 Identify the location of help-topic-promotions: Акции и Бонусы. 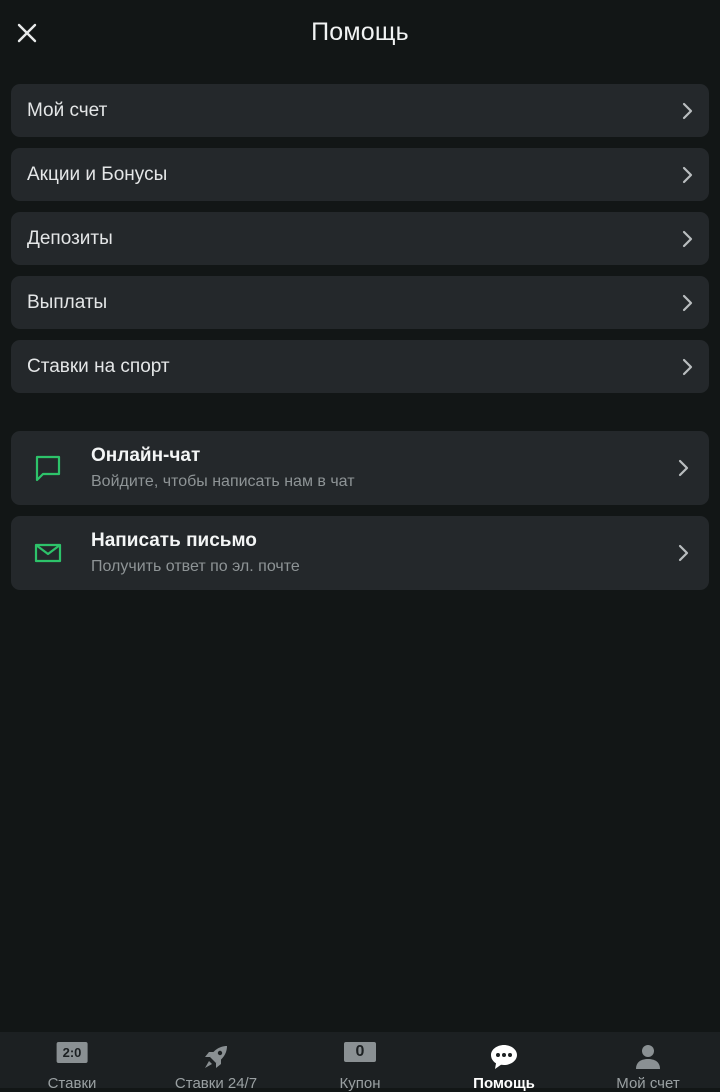
(360, 174).